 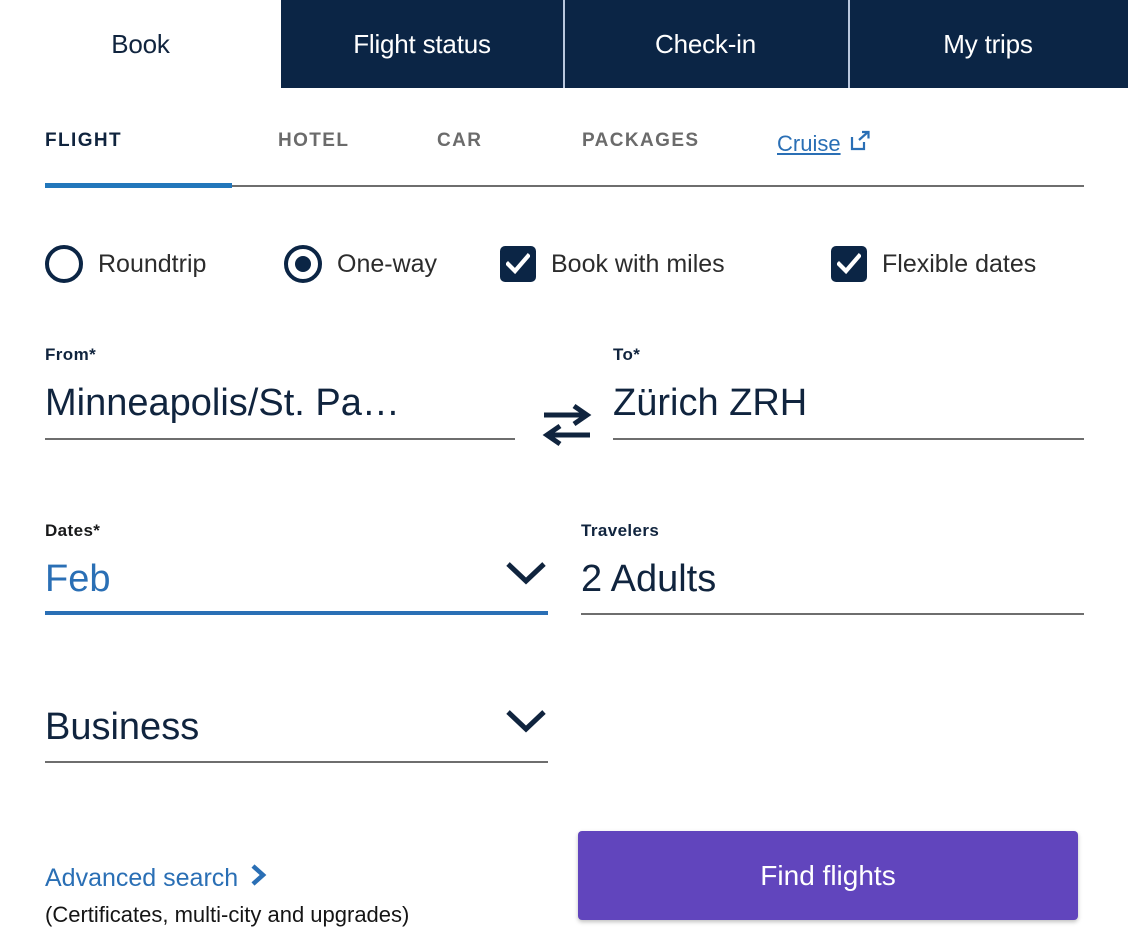 What do you see at coordinates (828, 875) in the screenshot?
I see `find-flights-button: Find flights` at bounding box center [828, 875].